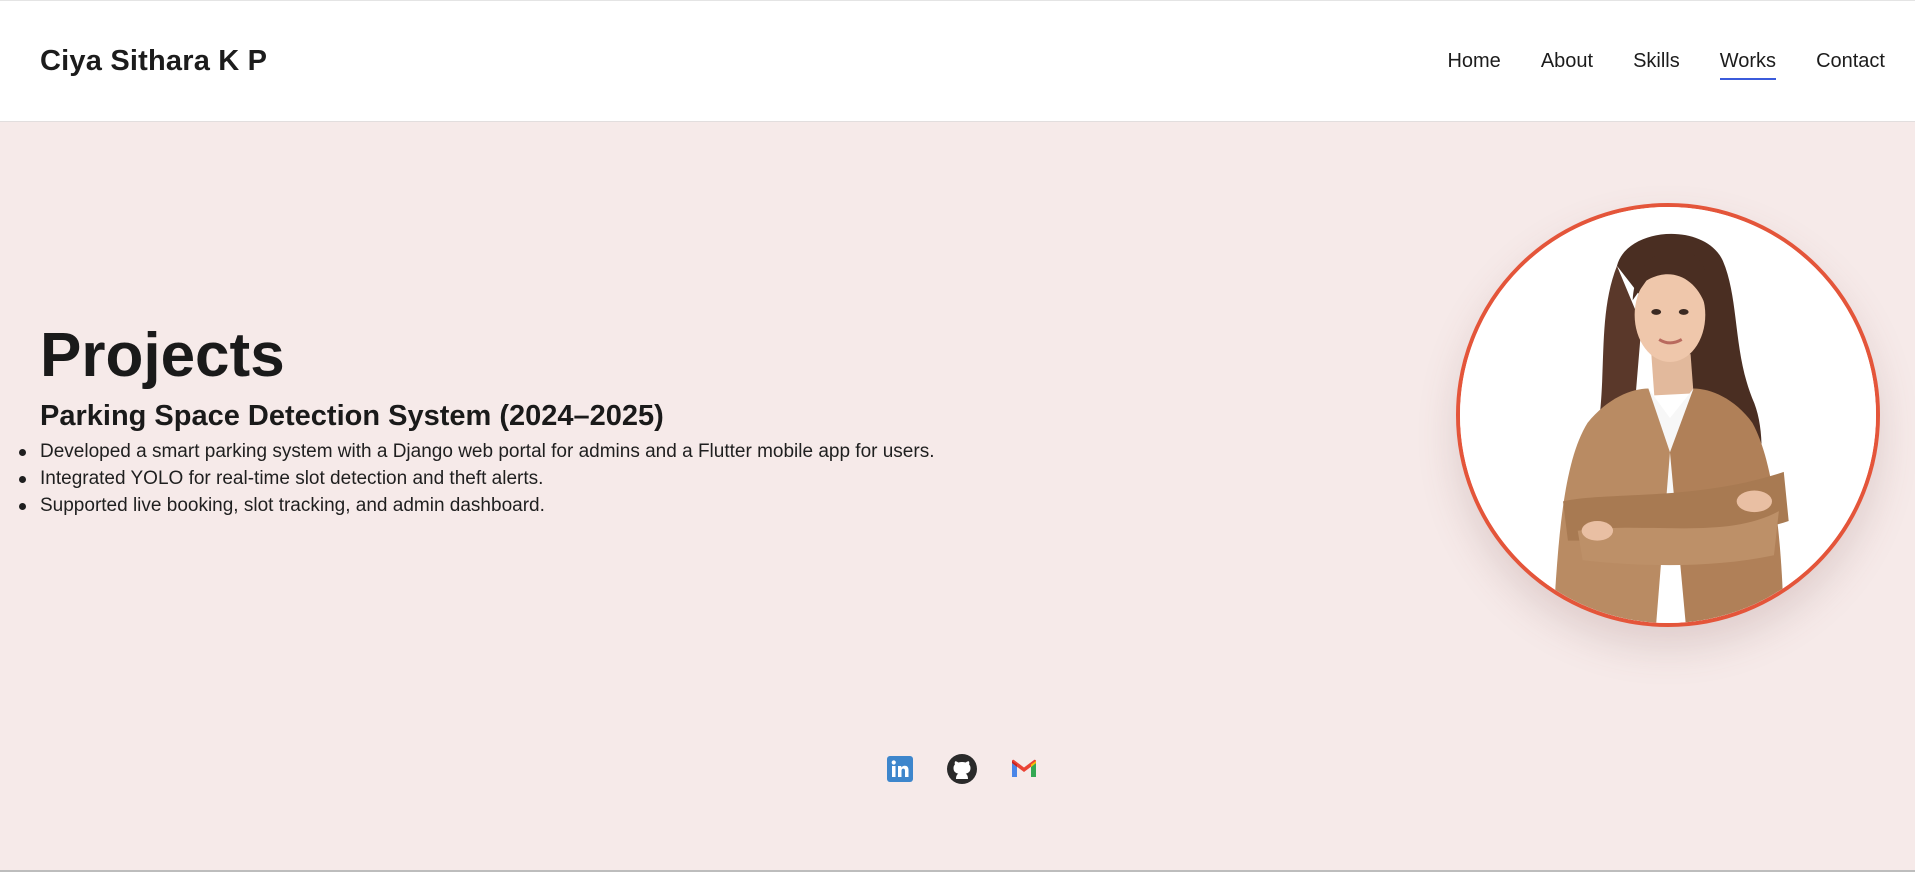 Image resolution: width=1915 pixels, height=872 pixels. Describe the element at coordinates (162, 355) in the screenshot. I see `section-title: Projects` at that location.